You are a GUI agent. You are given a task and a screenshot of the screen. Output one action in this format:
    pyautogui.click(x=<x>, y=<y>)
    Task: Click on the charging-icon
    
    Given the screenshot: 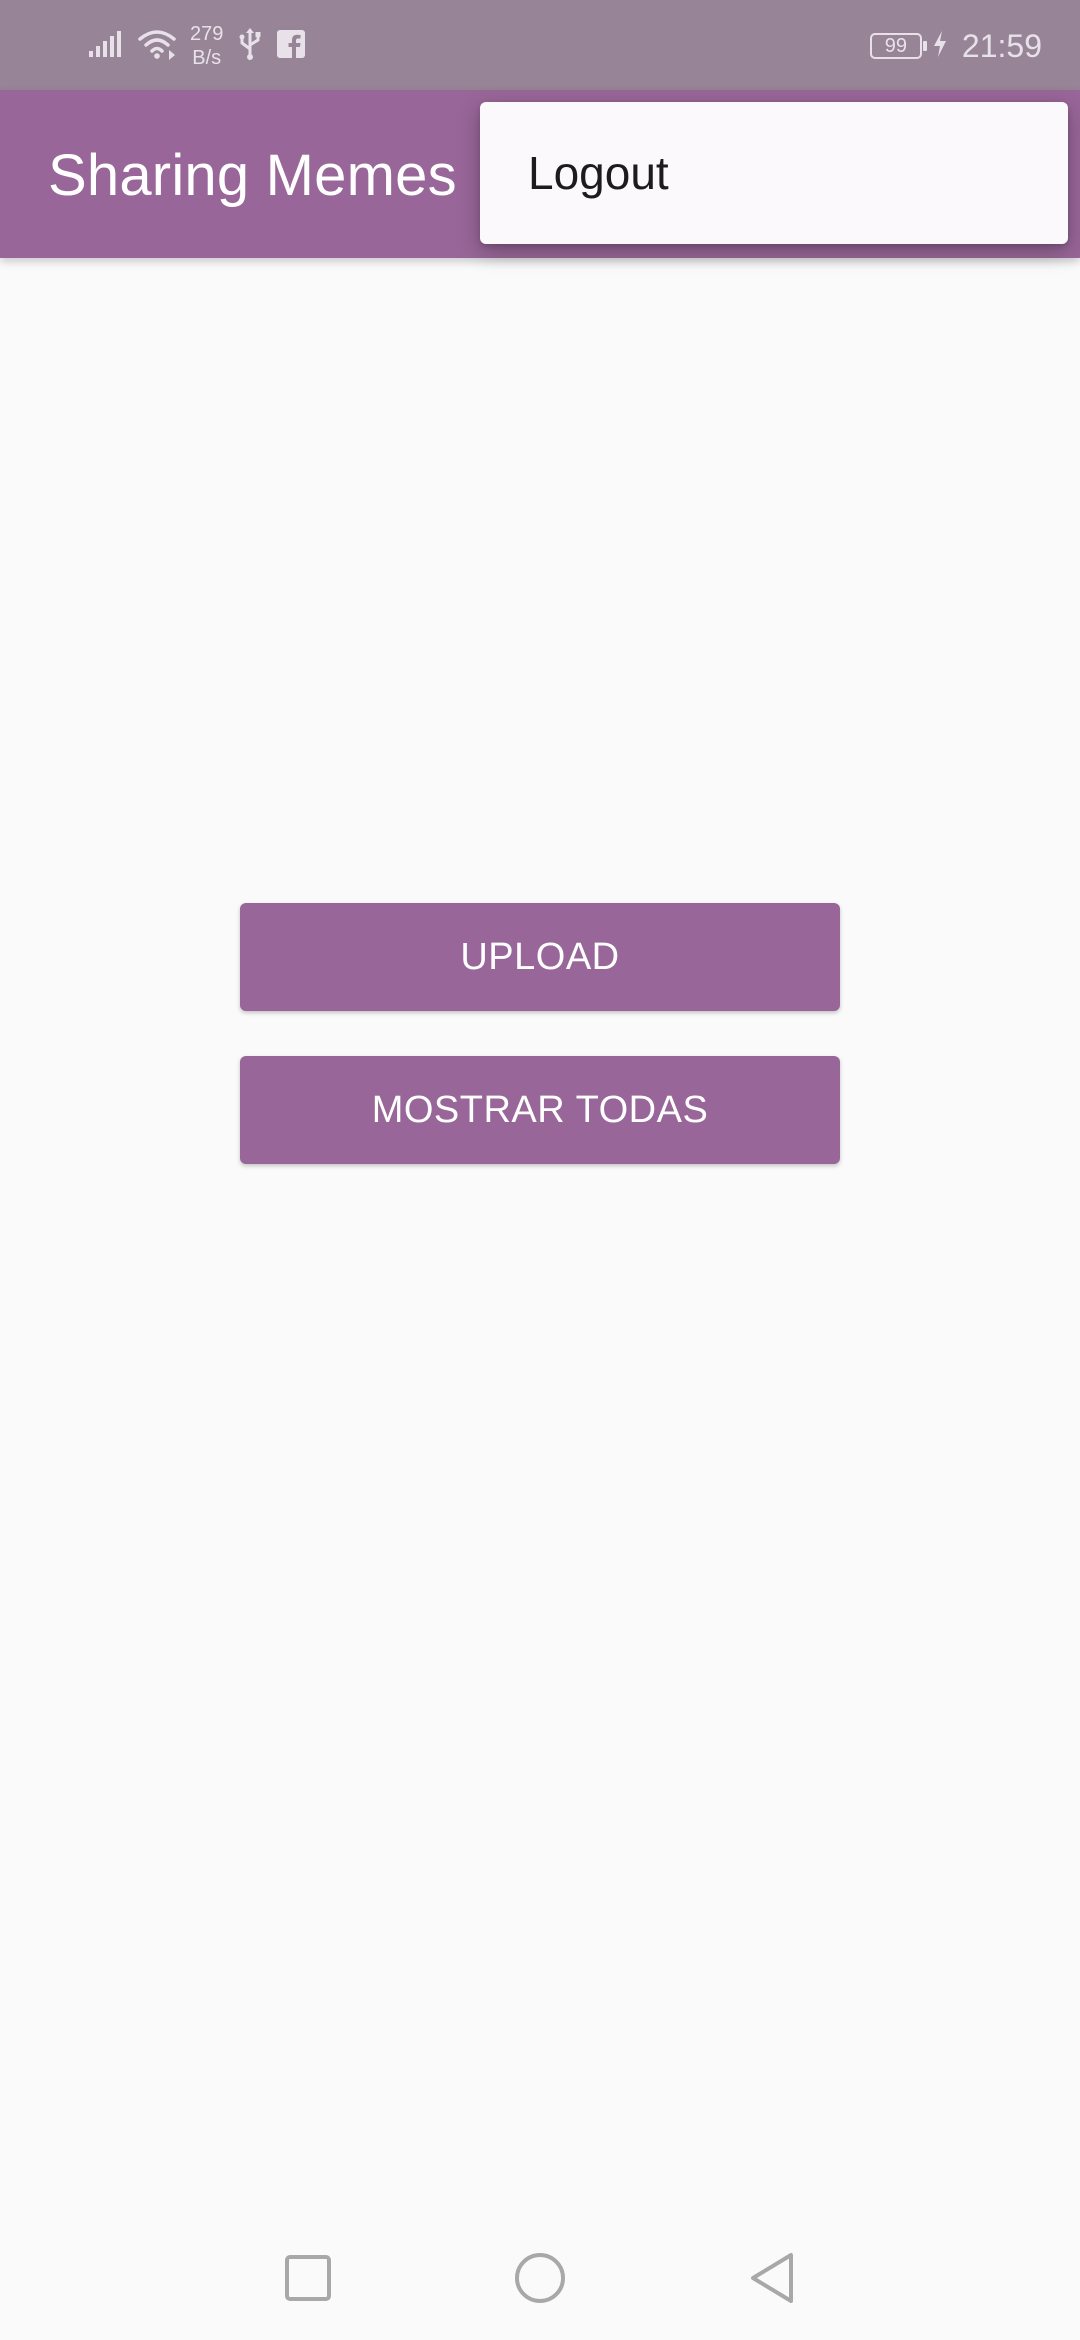 What is the action you would take?
    pyautogui.click(x=940, y=46)
    